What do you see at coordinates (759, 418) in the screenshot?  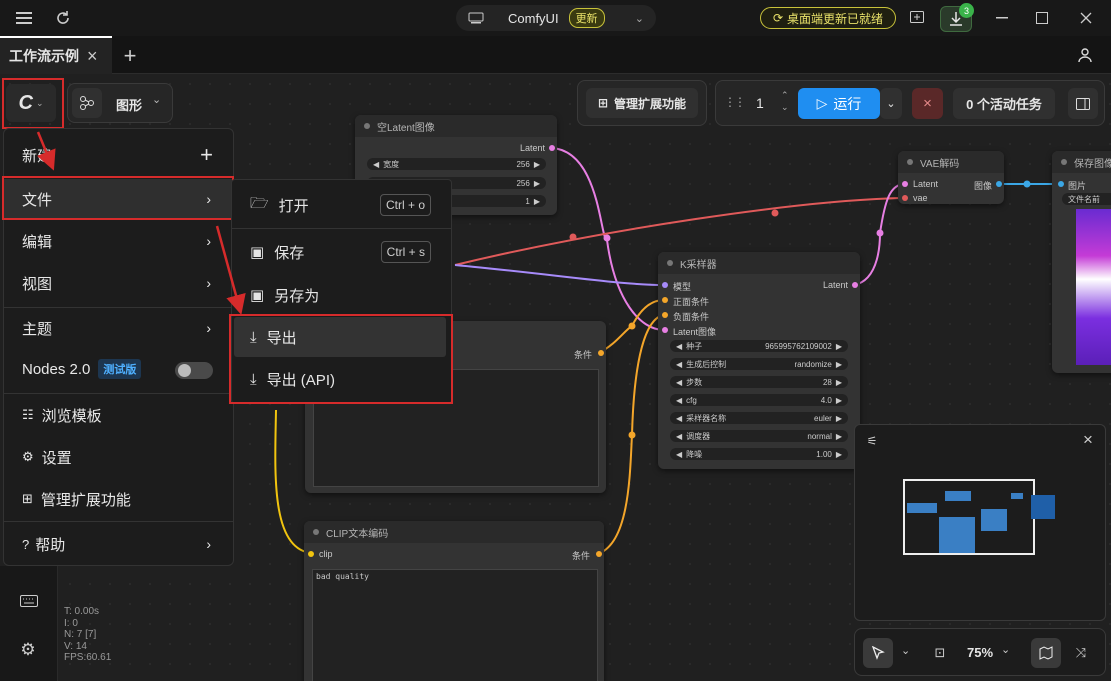 I see `widget-sampler: ◀ 采样器名称 euler ▶` at bounding box center [759, 418].